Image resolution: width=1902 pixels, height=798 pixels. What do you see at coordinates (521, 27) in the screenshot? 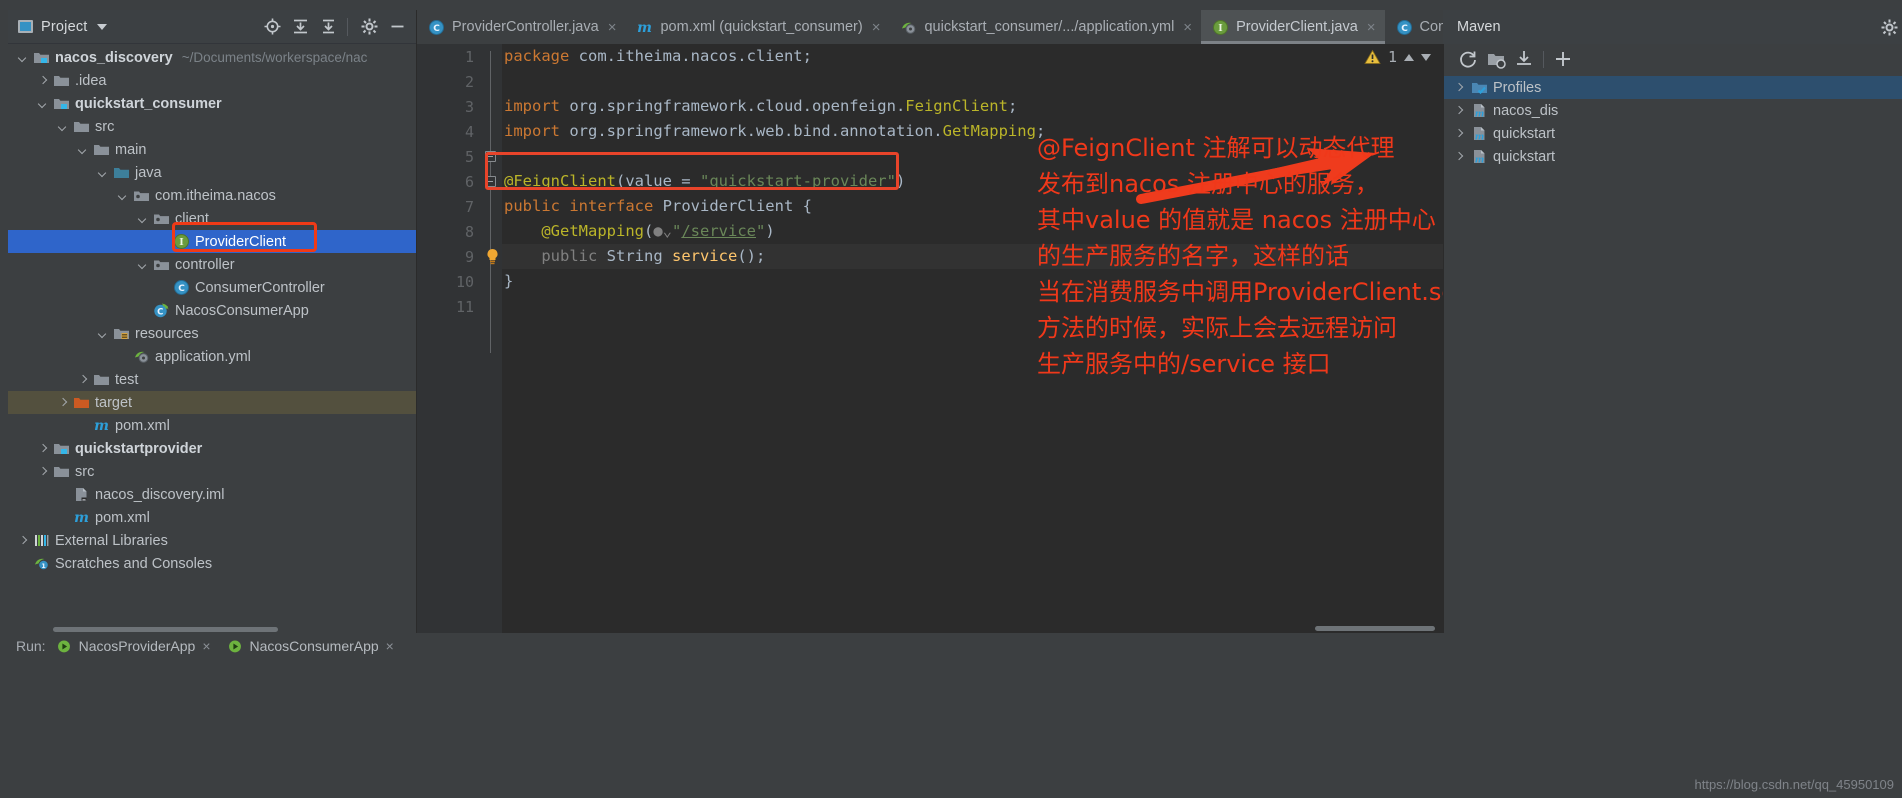
I see `editor-tab-providercontroller-java: C ProviderController.java ×` at bounding box center [521, 27].